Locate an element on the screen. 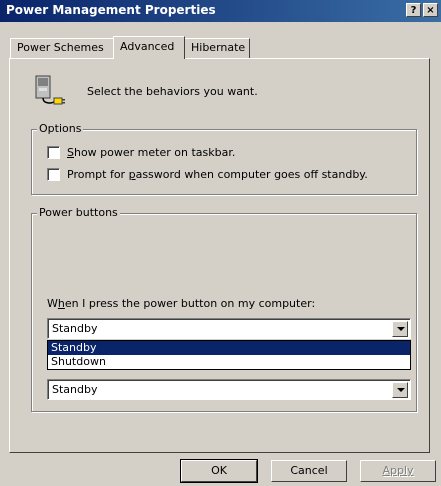  tab-label: Hibernate is located at coordinates (218, 47).